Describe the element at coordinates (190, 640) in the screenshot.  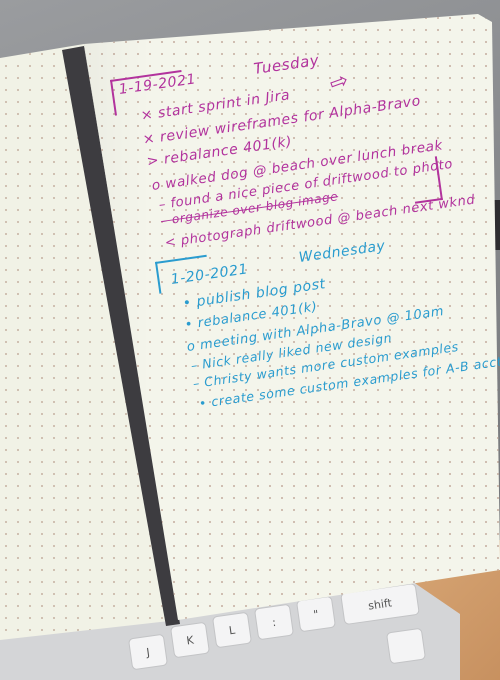
I see `key-k: K` at that location.